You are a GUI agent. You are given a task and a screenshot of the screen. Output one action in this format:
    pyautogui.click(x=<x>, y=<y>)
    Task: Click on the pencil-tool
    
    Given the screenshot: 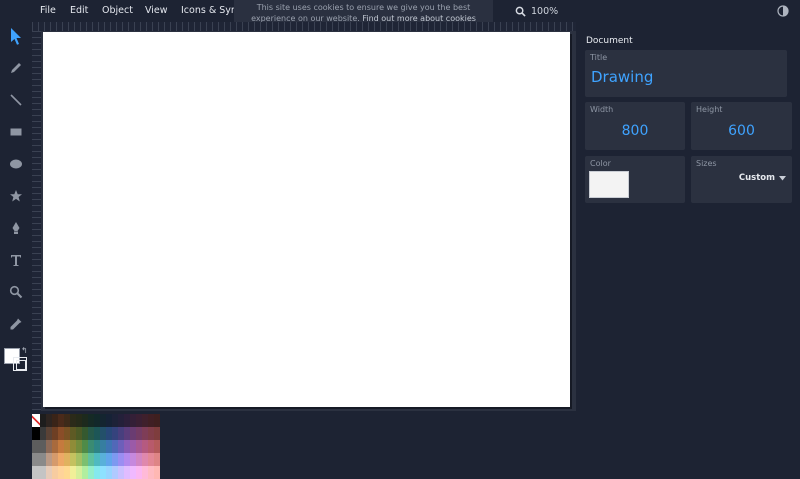 What is the action you would take?
    pyautogui.click(x=16, y=68)
    